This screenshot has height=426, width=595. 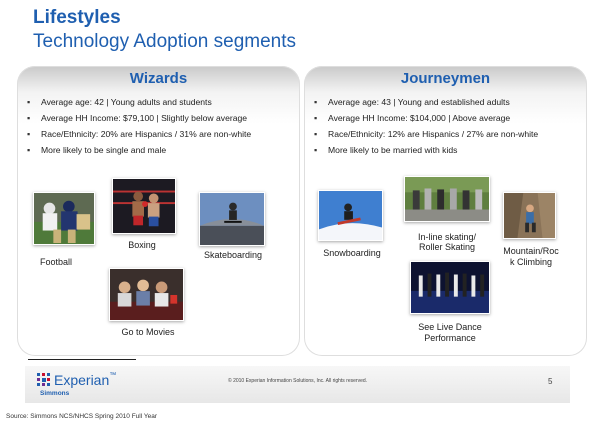 I want to click on experian-logo-text: Experian™, so click(x=85, y=380).